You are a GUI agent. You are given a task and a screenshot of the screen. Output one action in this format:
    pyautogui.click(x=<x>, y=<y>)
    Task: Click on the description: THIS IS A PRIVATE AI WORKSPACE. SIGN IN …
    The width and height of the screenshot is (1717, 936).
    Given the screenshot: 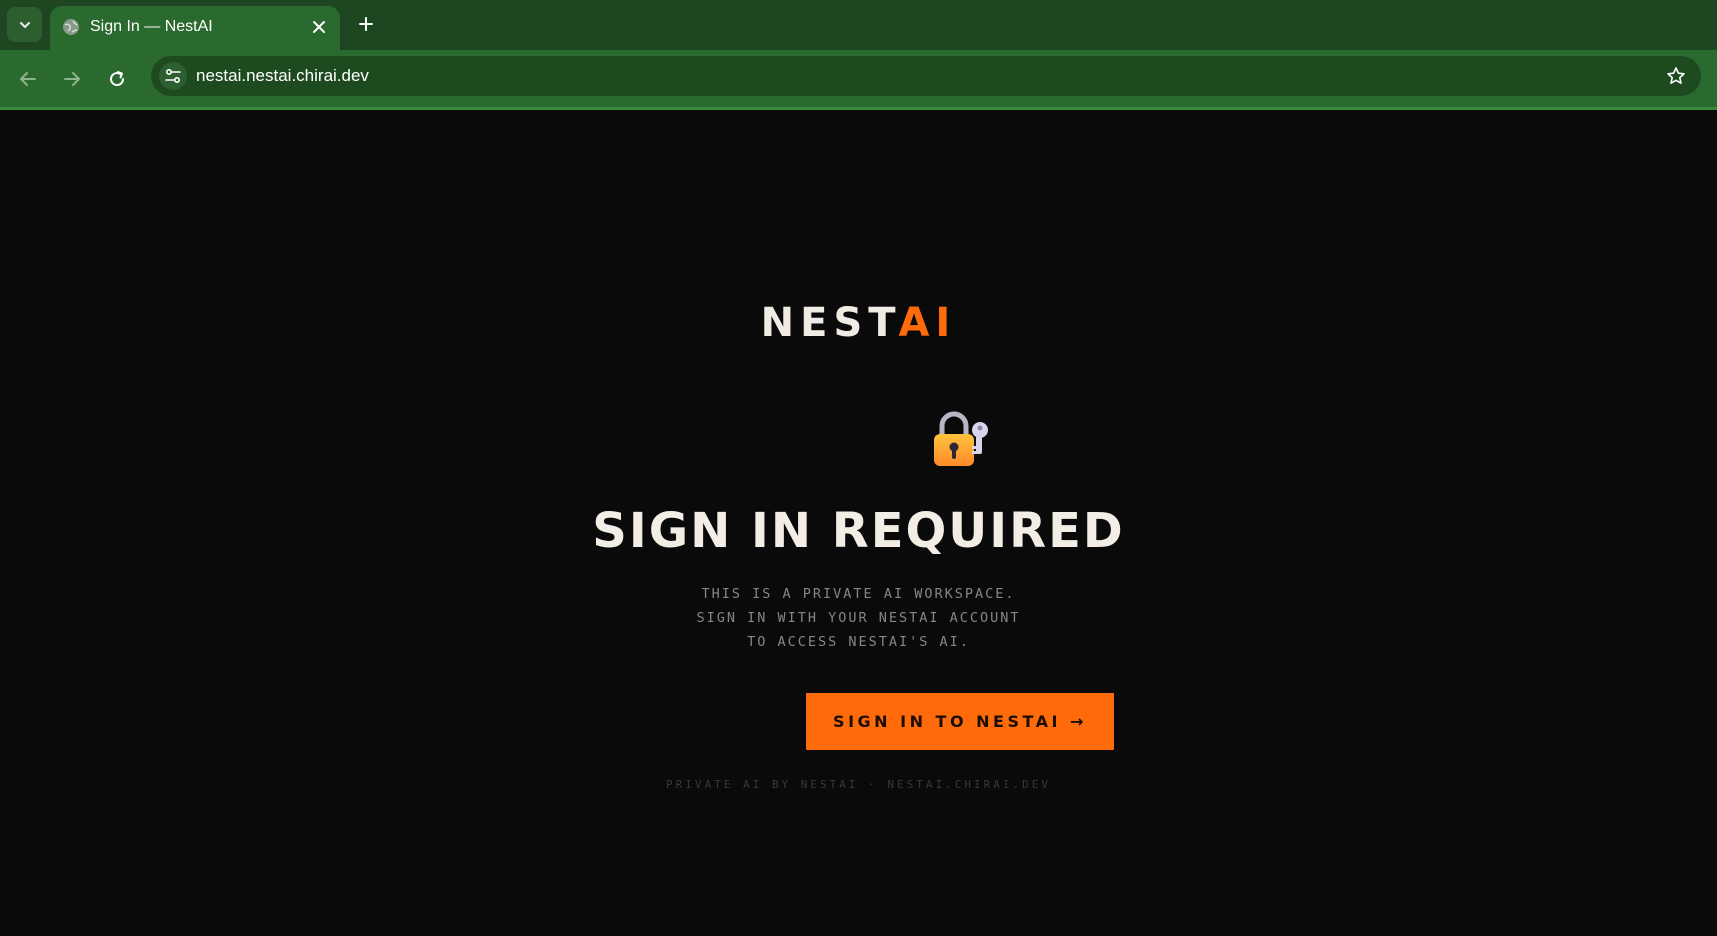 What is the action you would take?
    pyautogui.click(x=858, y=618)
    